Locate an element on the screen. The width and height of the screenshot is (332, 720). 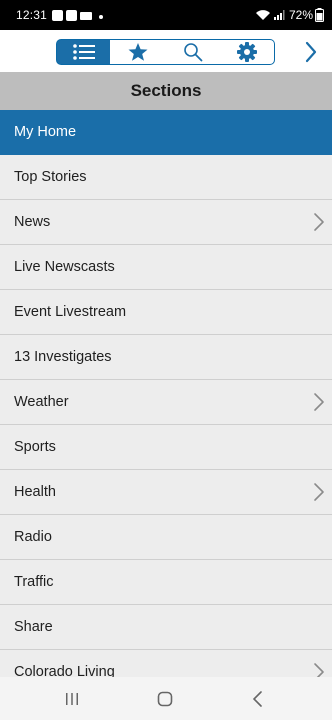
recents-button is located at coordinates (72, 699).